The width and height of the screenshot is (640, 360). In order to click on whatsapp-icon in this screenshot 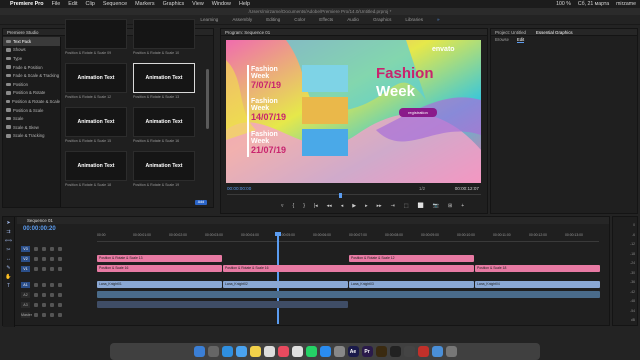, I will do `click(311, 351)`.